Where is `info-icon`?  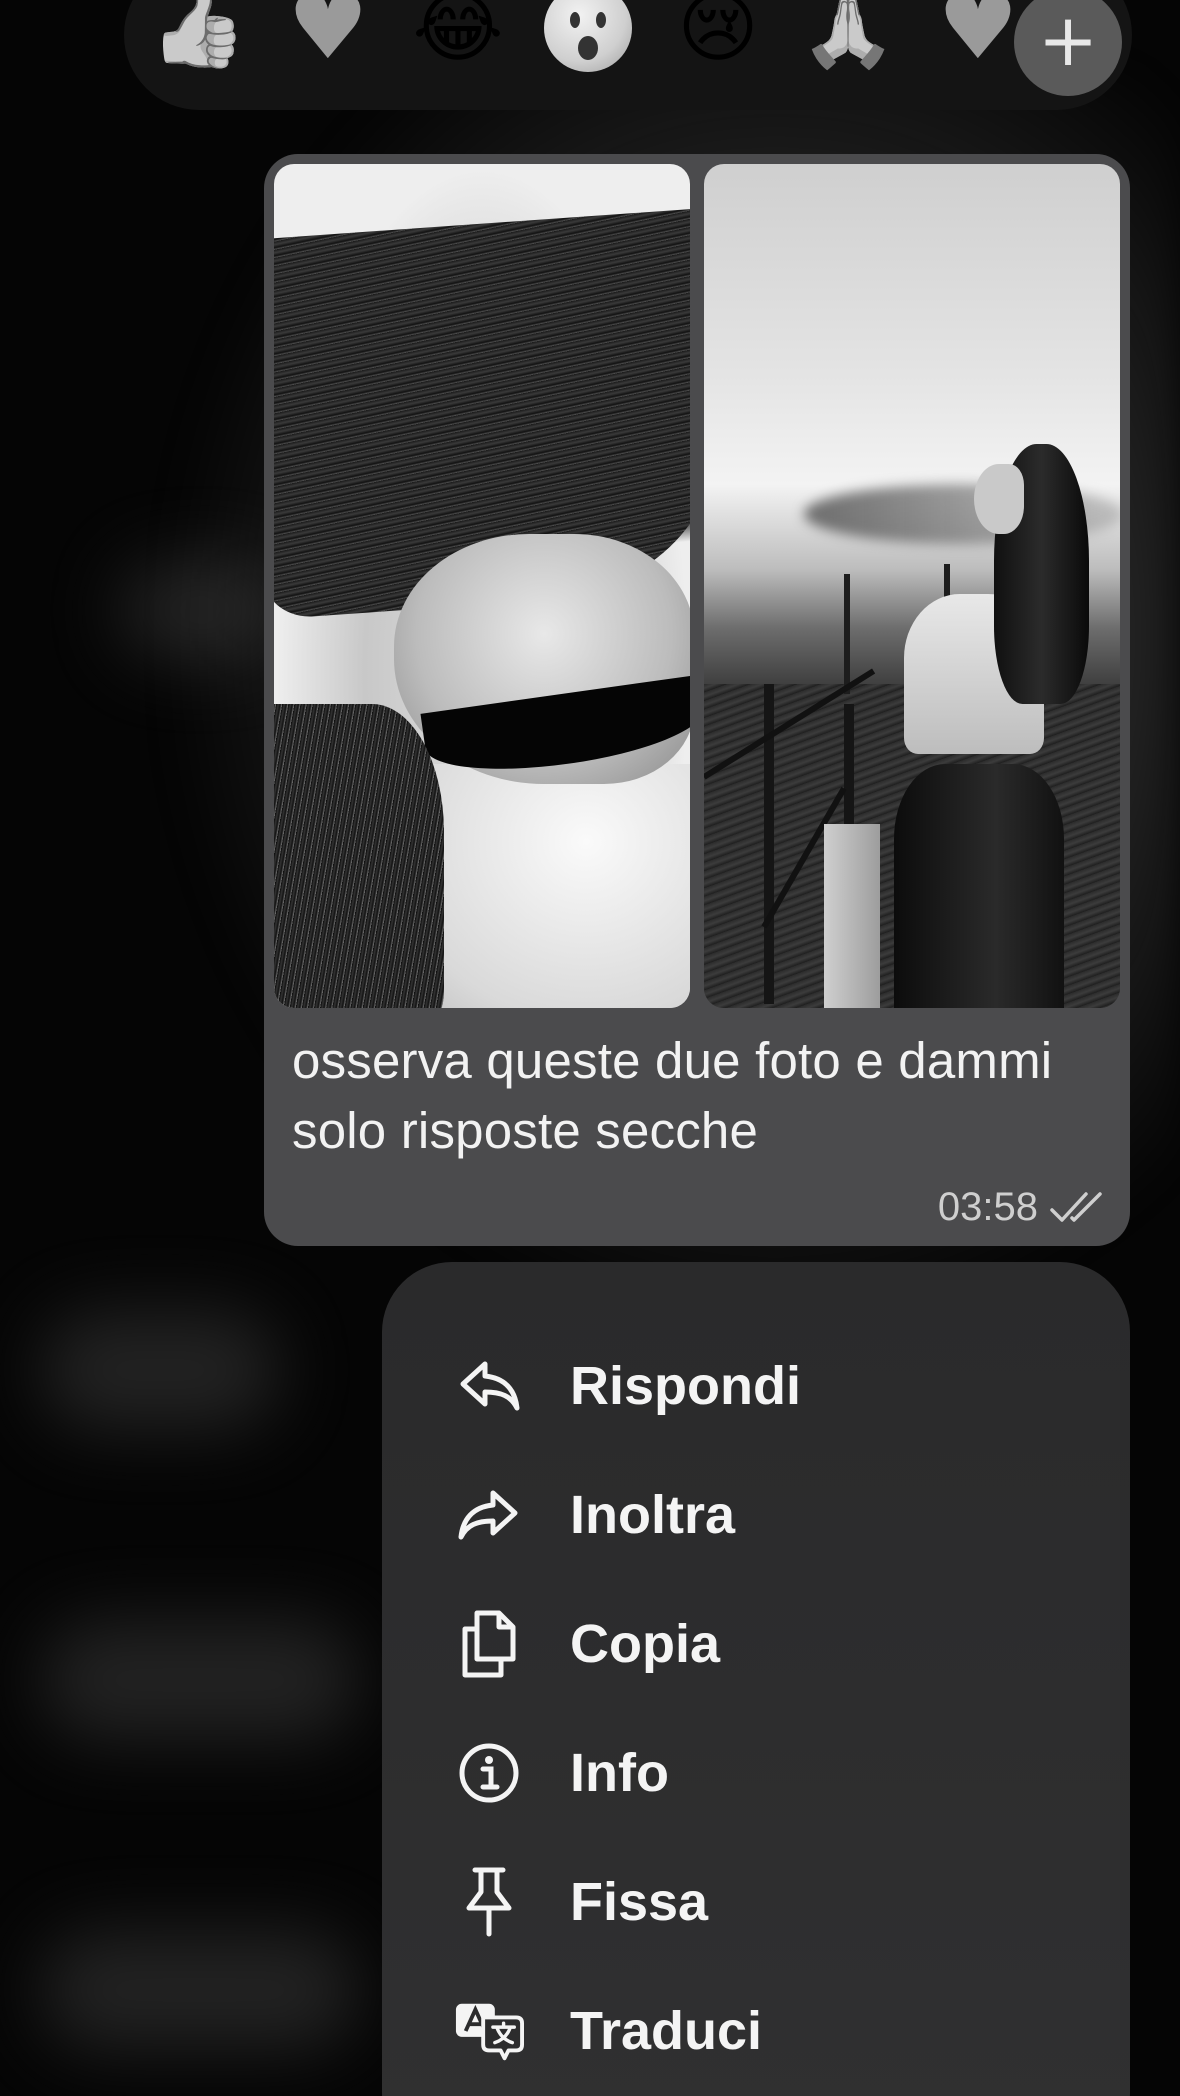 info-icon is located at coordinates (489, 1773).